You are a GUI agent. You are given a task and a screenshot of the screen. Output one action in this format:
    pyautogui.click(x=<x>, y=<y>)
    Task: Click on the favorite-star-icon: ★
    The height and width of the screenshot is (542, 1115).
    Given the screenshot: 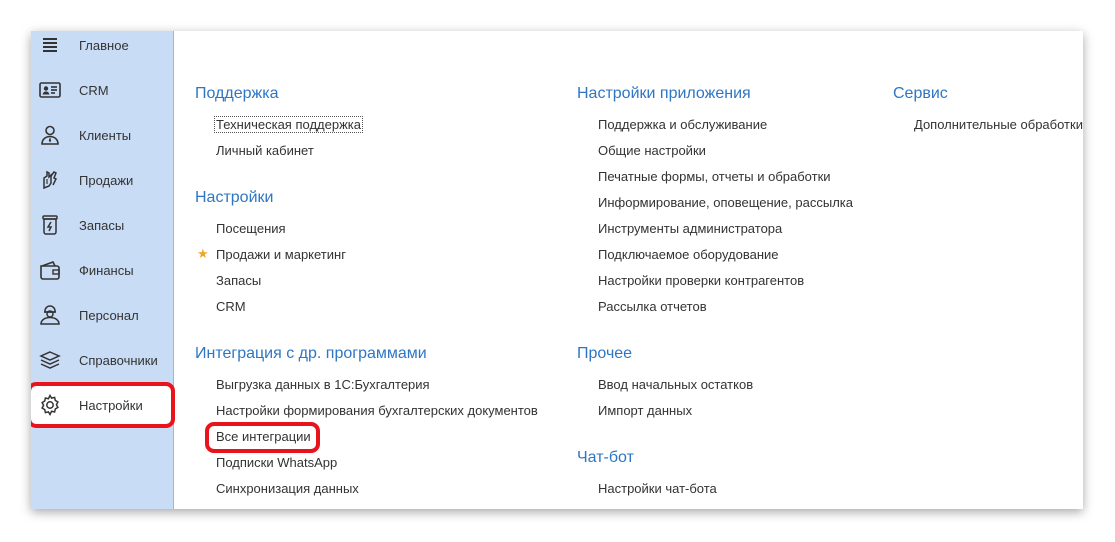 What is the action you would take?
    pyautogui.click(x=203, y=254)
    